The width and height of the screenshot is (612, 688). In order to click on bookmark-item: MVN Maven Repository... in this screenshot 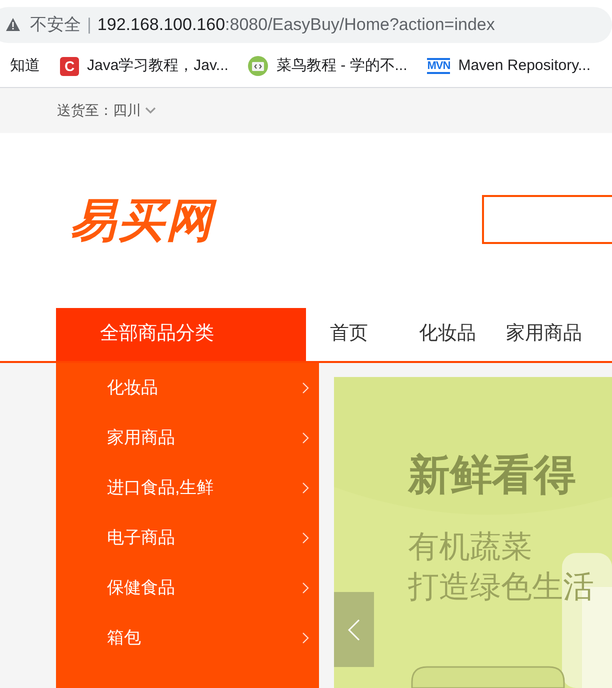, I will do `click(508, 66)`.